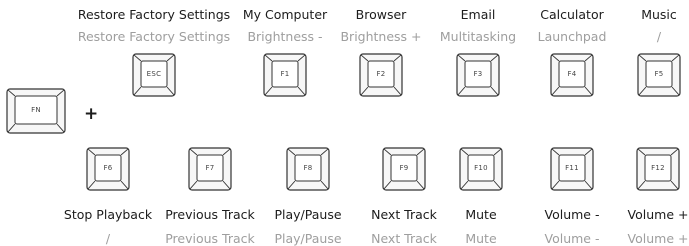 The height and width of the screenshot is (246, 689). Describe the element at coordinates (91, 114) in the screenshot. I see `plus-sign: +` at that location.